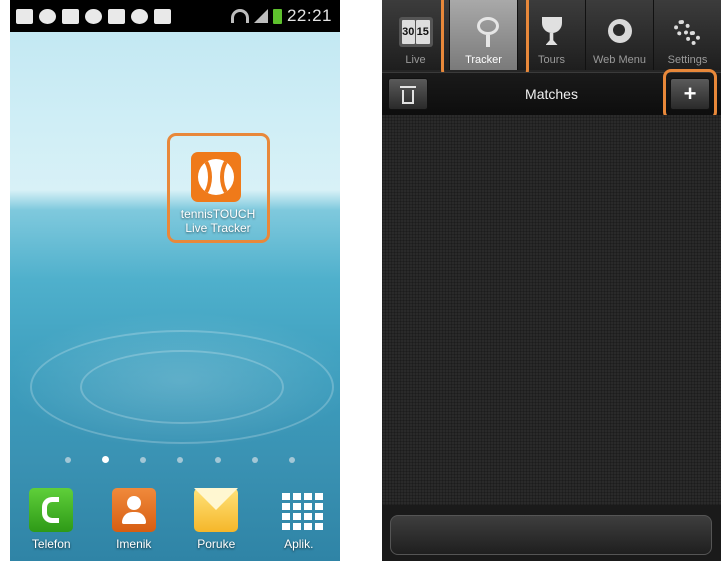 The width and height of the screenshot is (723, 561). I want to click on trophy-icon, so click(552, 32).